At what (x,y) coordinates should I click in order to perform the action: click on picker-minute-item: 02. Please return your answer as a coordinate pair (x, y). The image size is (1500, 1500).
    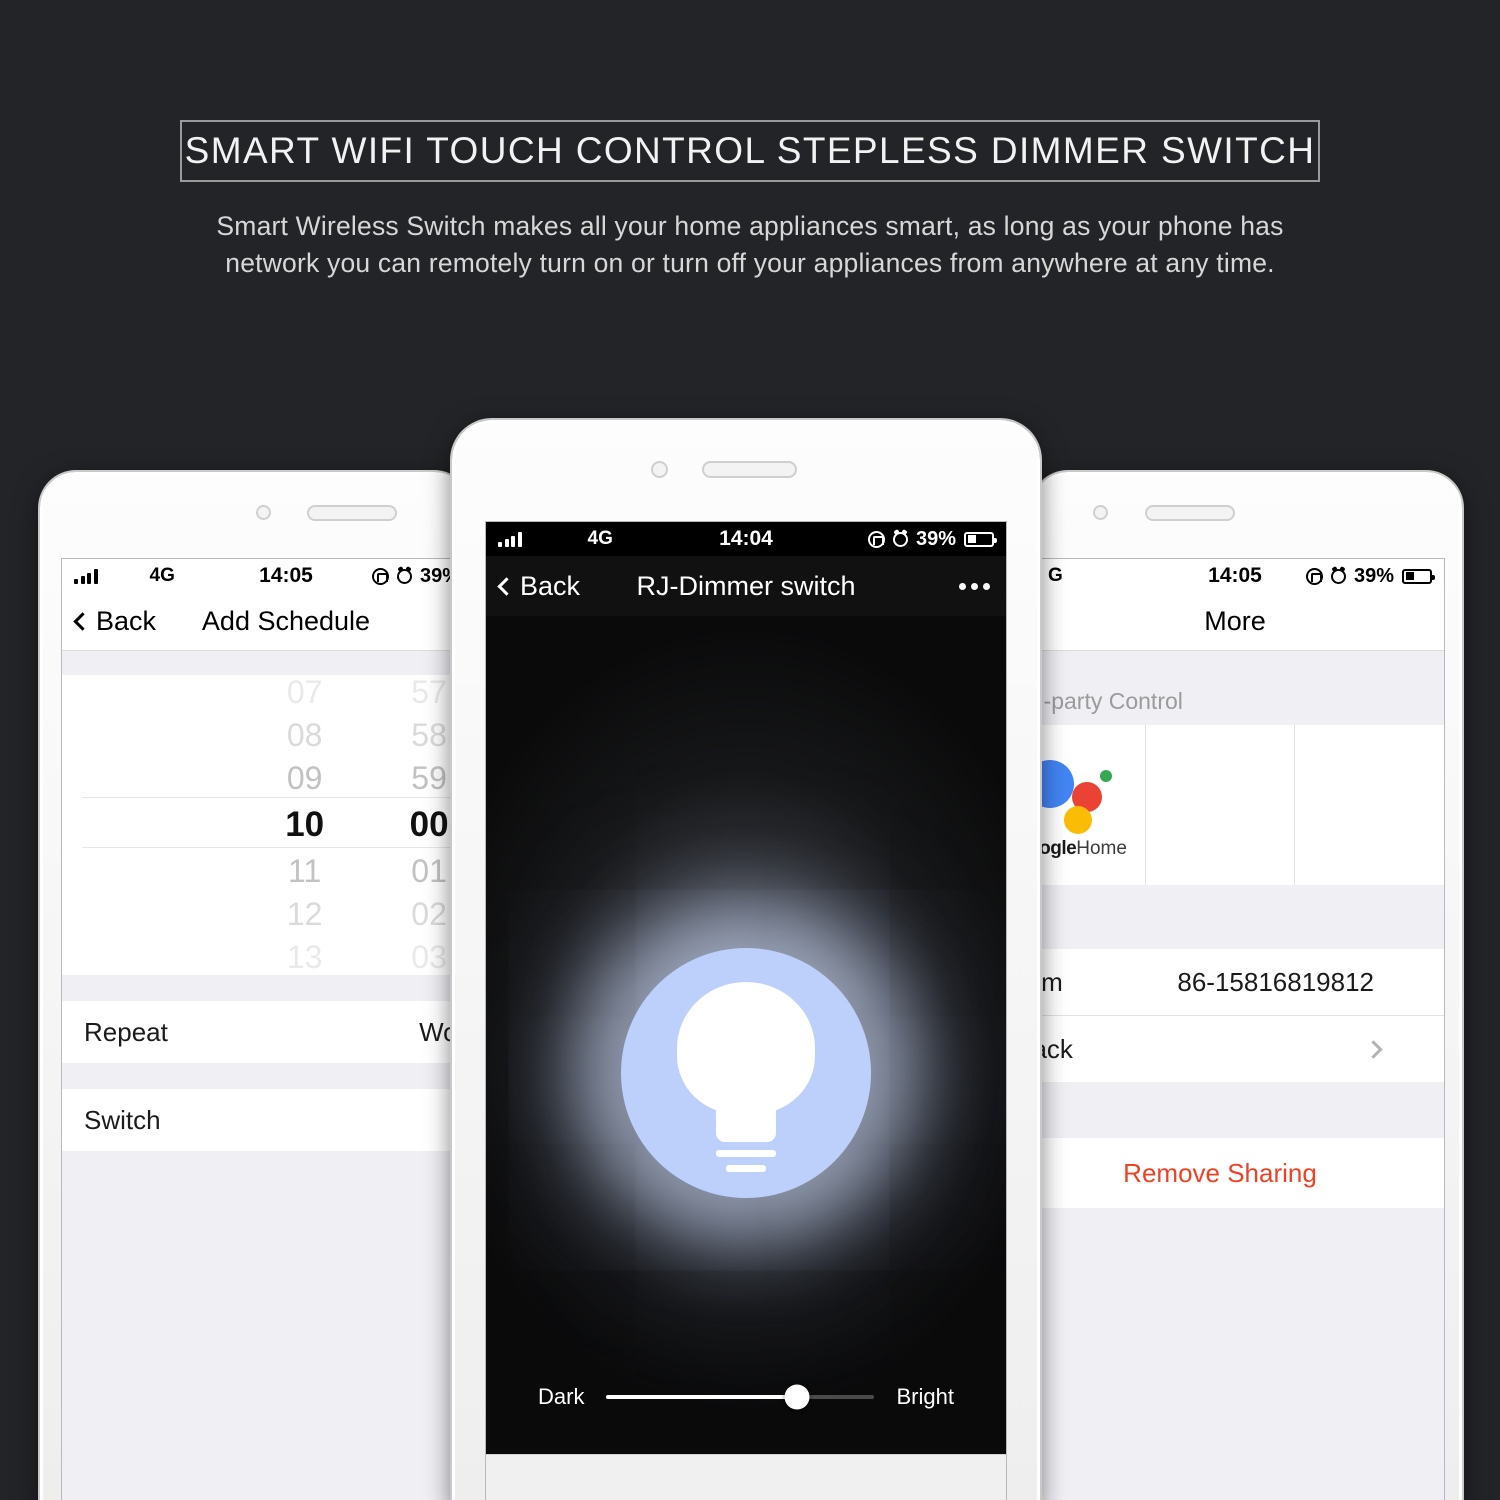
    Looking at the image, I should click on (429, 914).